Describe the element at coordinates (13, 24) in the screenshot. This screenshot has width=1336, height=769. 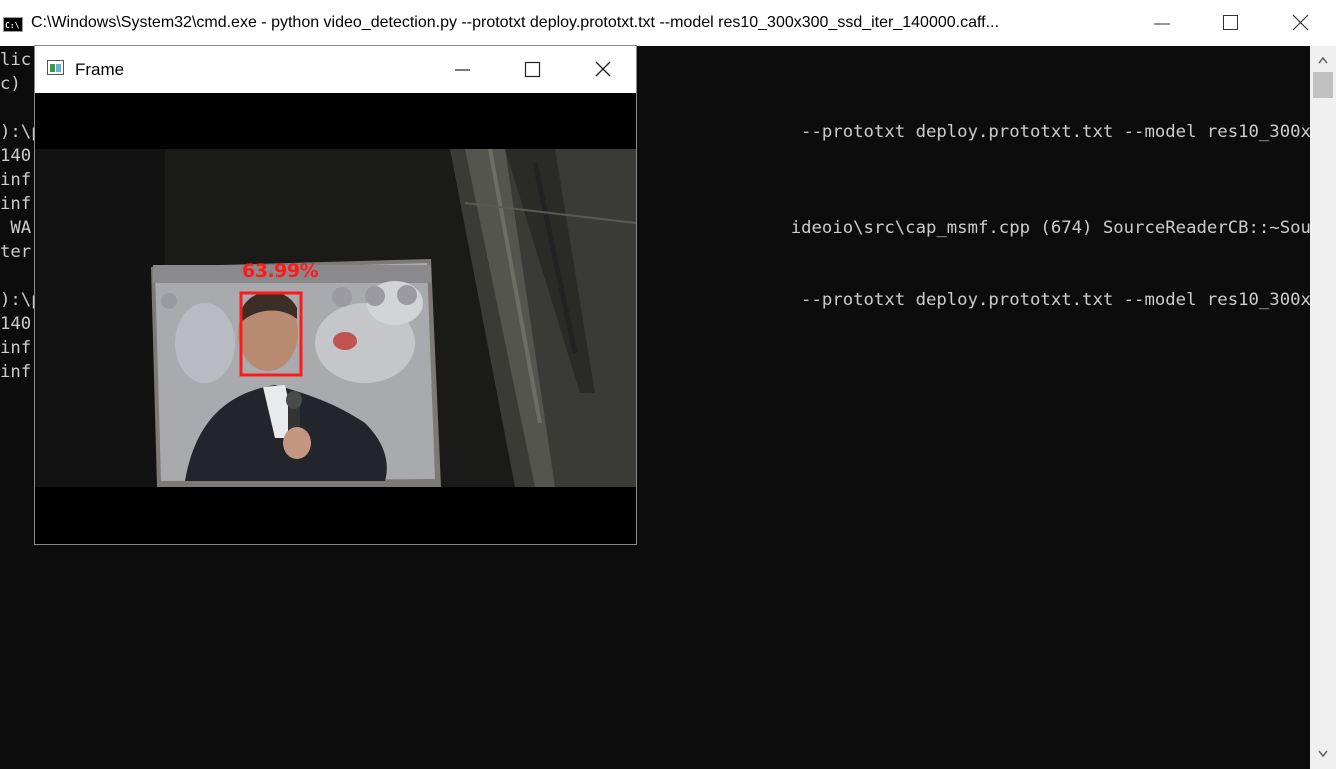
I see `cmd-icon: C:\` at that location.